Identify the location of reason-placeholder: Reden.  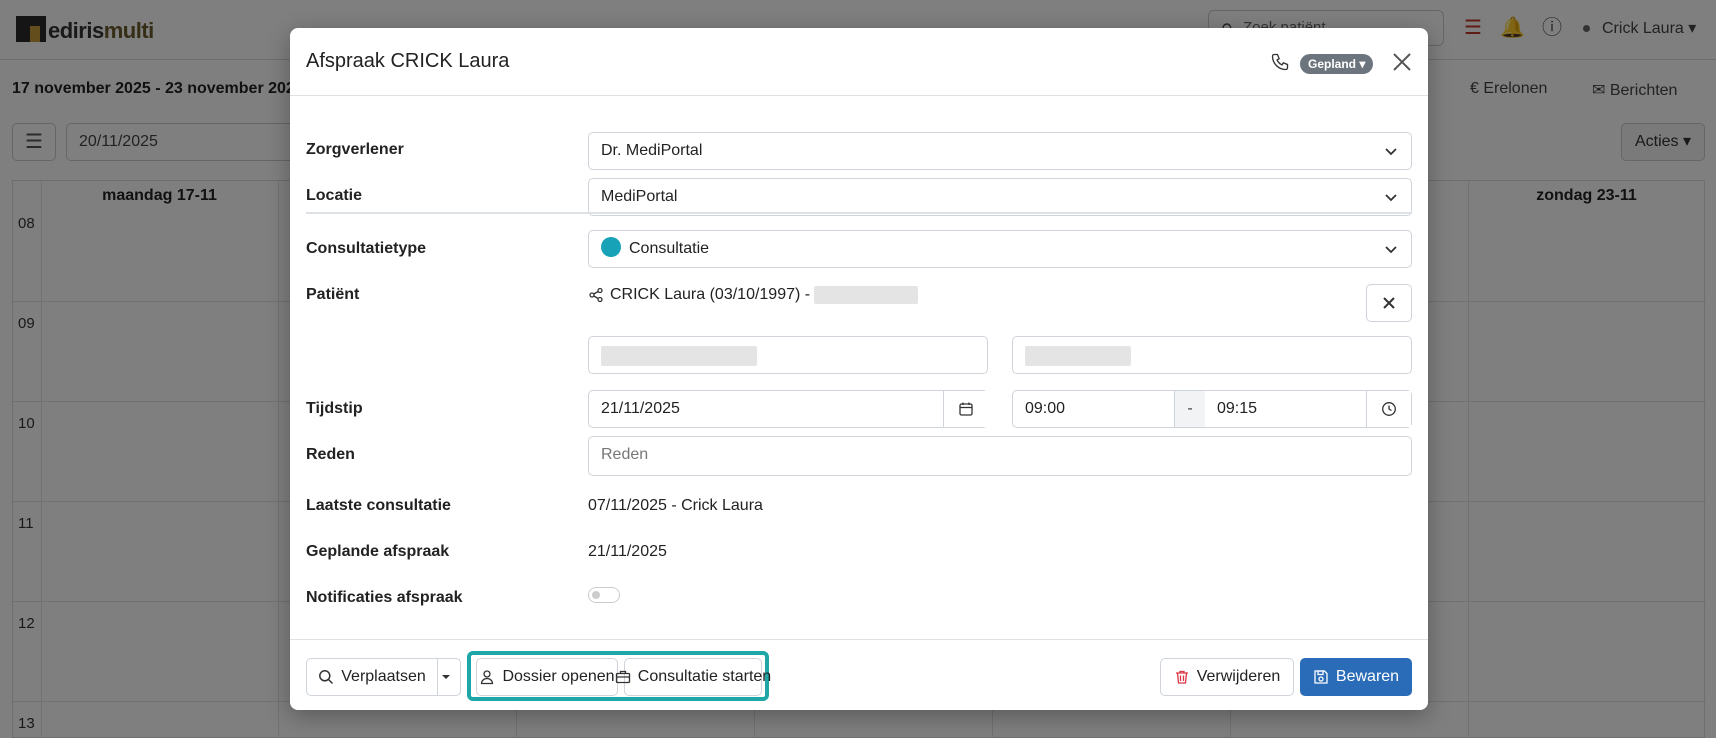
(625, 454).